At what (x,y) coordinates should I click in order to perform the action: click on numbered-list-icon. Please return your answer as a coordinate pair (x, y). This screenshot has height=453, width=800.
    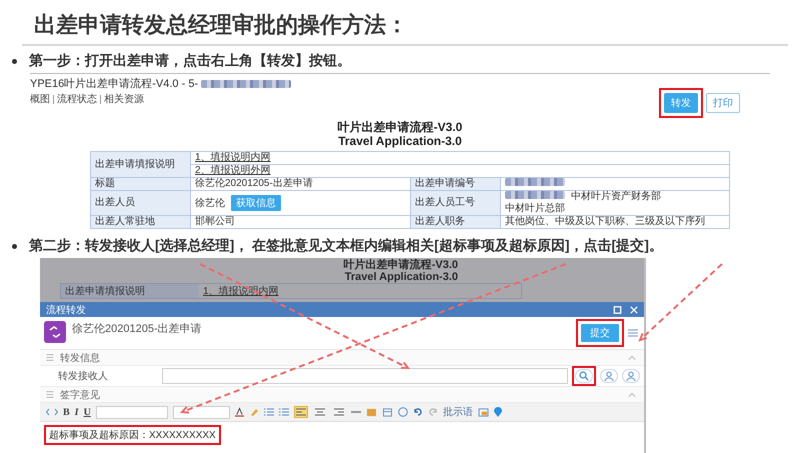
    Looking at the image, I should click on (269, 412).